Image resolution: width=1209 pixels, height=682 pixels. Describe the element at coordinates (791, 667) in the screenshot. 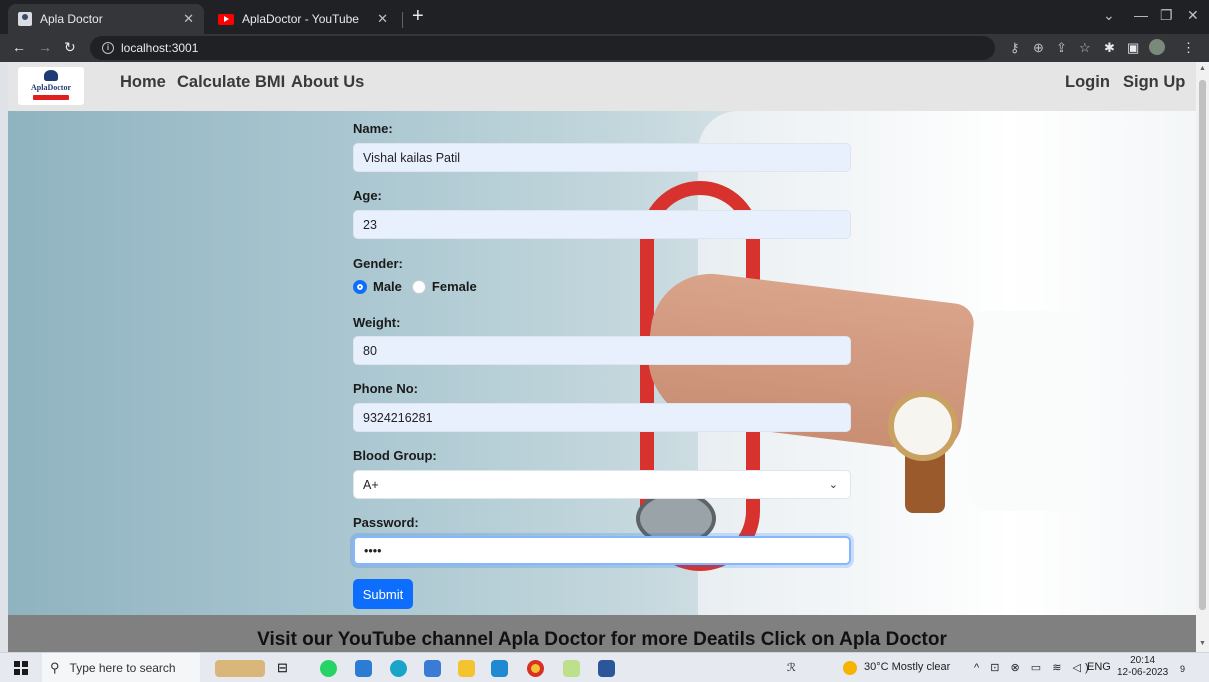

I see `people-icon: ℛ` at that location.